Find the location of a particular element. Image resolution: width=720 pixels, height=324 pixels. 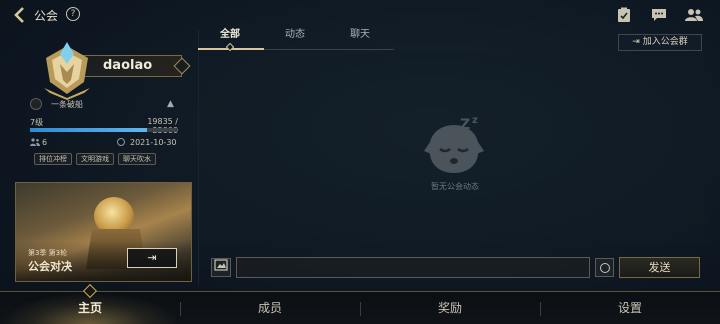

chat-bubble-icon is located at coordinates (659, 15).